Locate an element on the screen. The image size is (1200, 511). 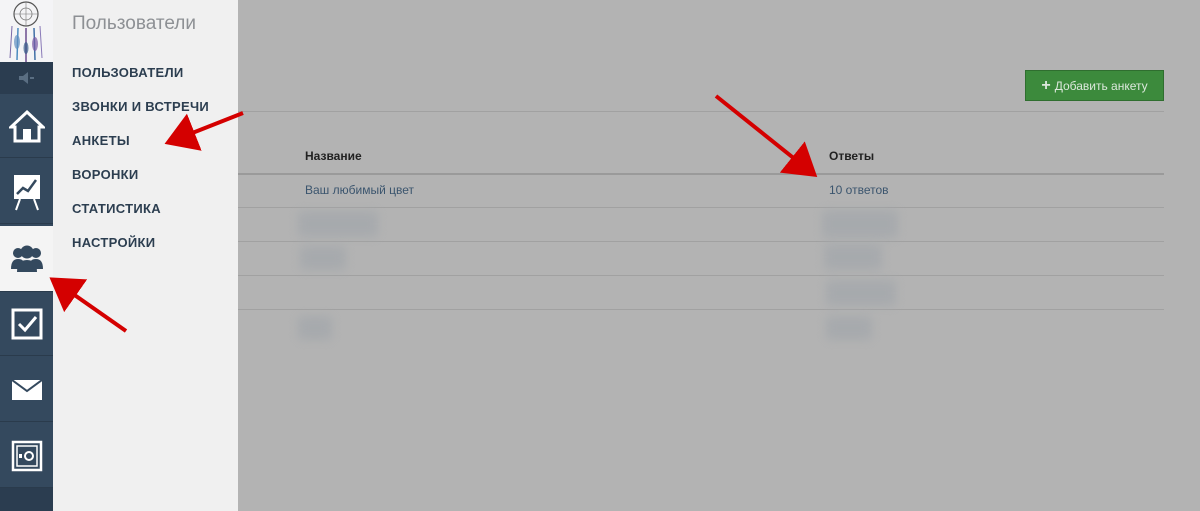
submenu-item-users: ПОЛЬЗОВАТЕЛИ is located at coordinates (128, 72).